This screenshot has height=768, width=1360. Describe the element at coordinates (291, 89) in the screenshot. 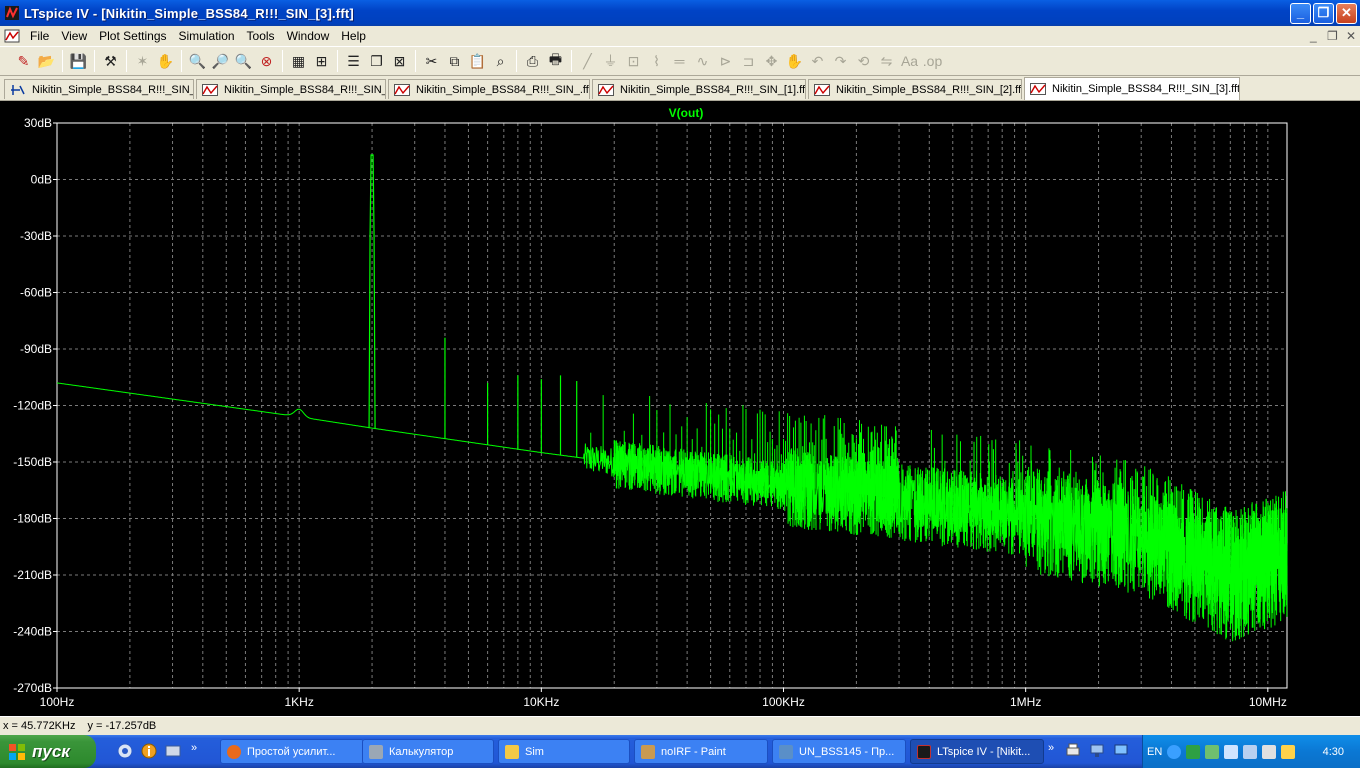

I see `tab-waveform: Nikitin_Simple_BSS84_R!!!_SIN_` at that location.